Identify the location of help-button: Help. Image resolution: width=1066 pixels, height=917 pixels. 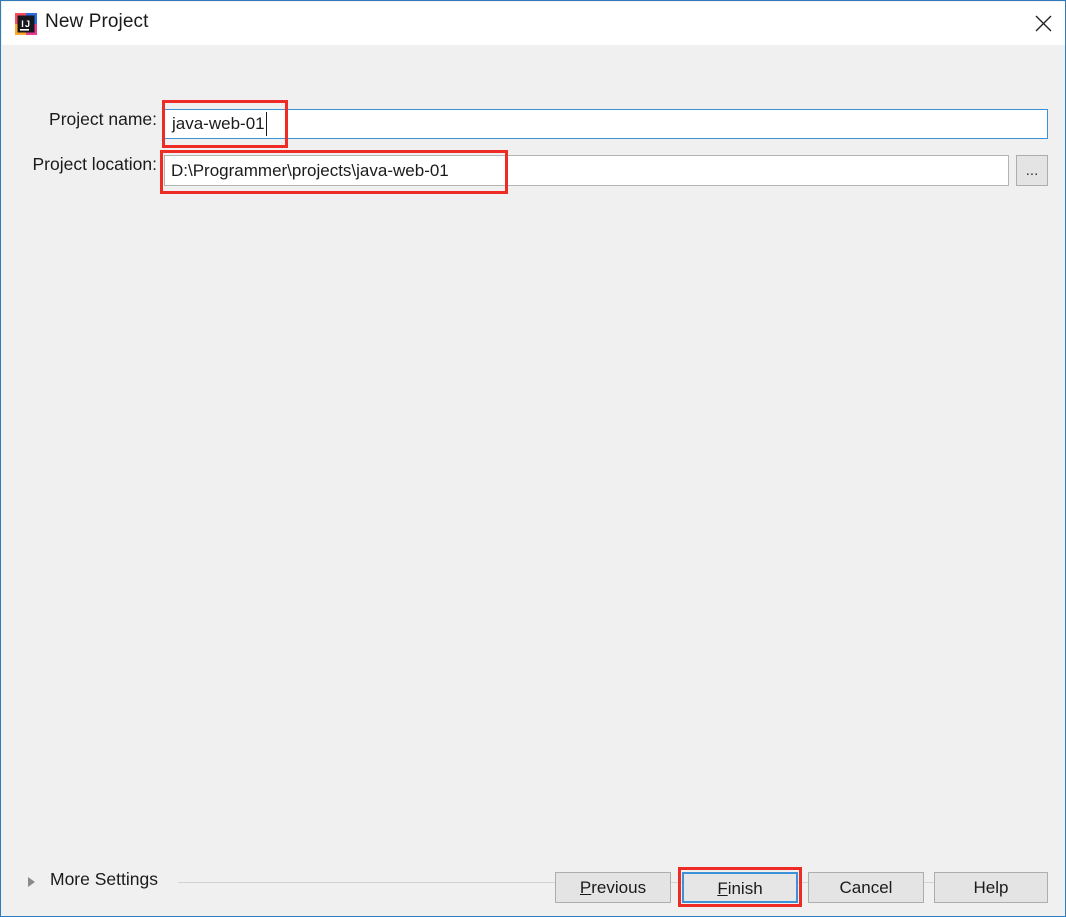
(991, 887).